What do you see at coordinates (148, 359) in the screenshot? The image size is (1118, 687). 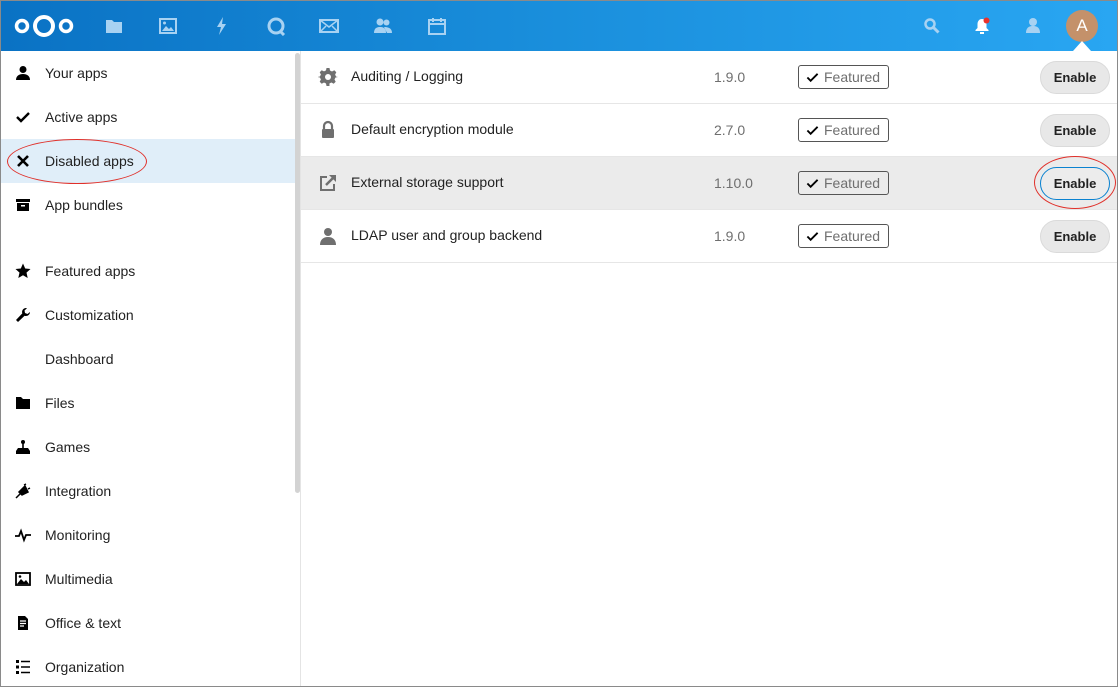 I see `sidebar-item-dashboard: Dashboard` at bounding box center [148, 359].